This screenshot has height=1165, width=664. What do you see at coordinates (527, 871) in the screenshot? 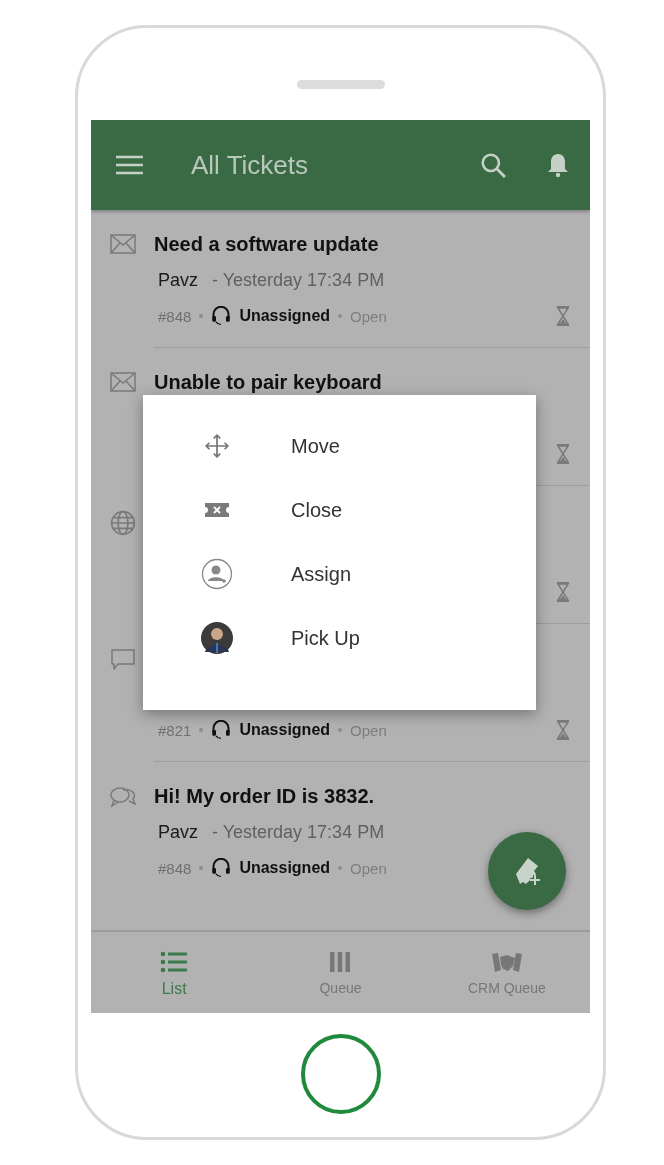
I see `new-ticket-button` at bounding box center [527, 871].